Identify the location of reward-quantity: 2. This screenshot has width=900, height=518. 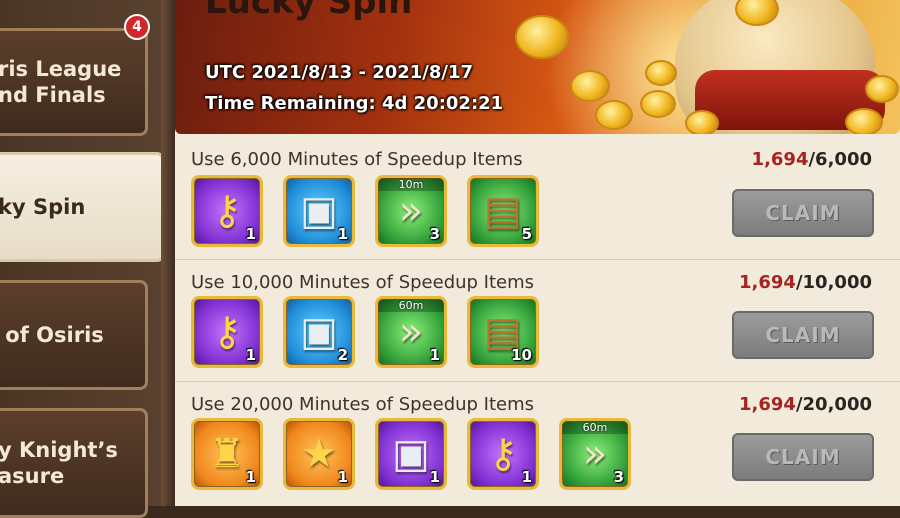
(342, 355).